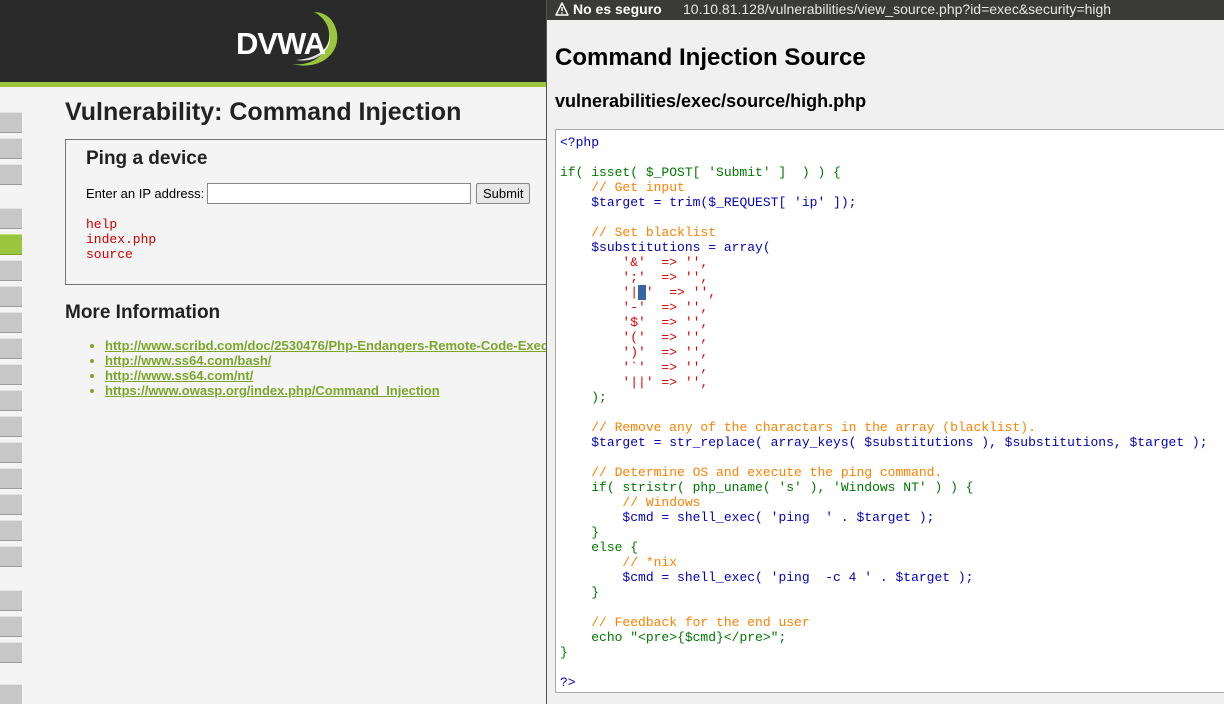 The width and height of the screenshot is (1224, 704). What do you see at coordinates (665, 337) in the screenshot?
I see `code-line: '(' => '',` at bounding box center [665, 337].